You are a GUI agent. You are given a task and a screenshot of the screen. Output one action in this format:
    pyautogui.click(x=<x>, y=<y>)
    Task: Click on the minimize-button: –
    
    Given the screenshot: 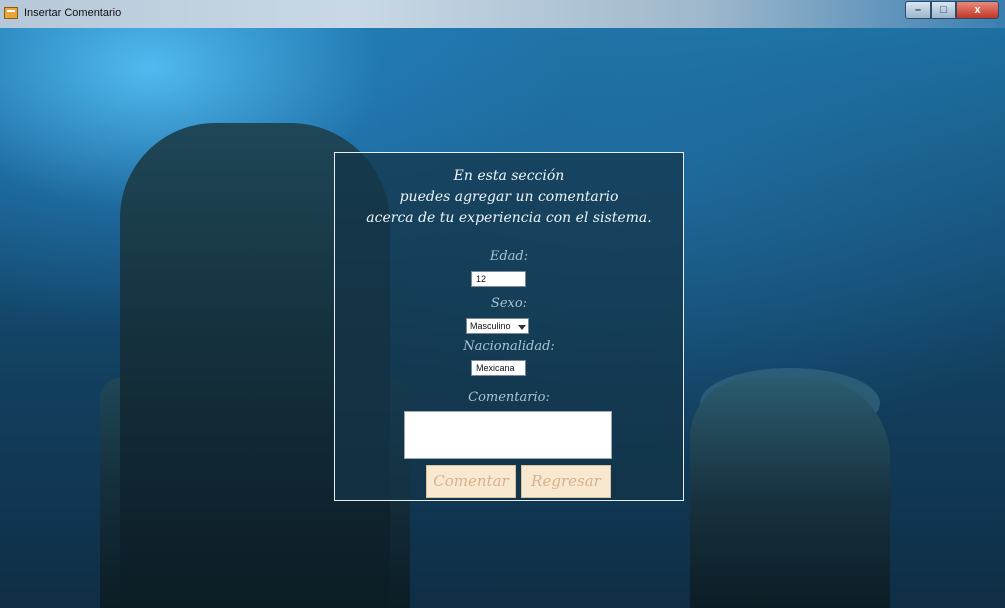 What is the action you would take?
    pyautogui.click(x=918, y=10)
    